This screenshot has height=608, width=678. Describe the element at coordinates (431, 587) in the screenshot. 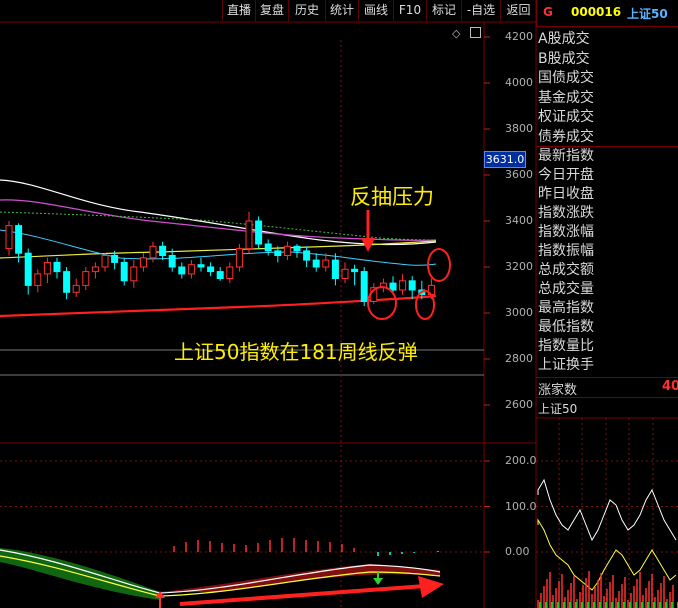

I see `trend-arrow-head` at that location.